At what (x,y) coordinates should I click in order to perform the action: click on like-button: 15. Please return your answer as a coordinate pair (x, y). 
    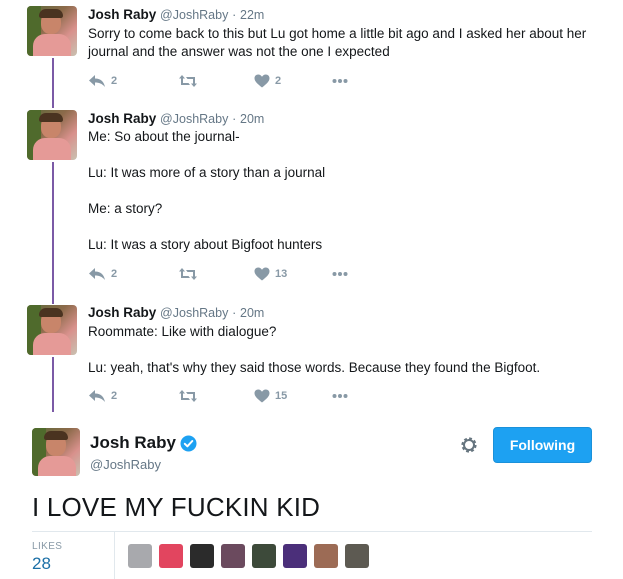
    Looking at the image, I should click on (293, 396).